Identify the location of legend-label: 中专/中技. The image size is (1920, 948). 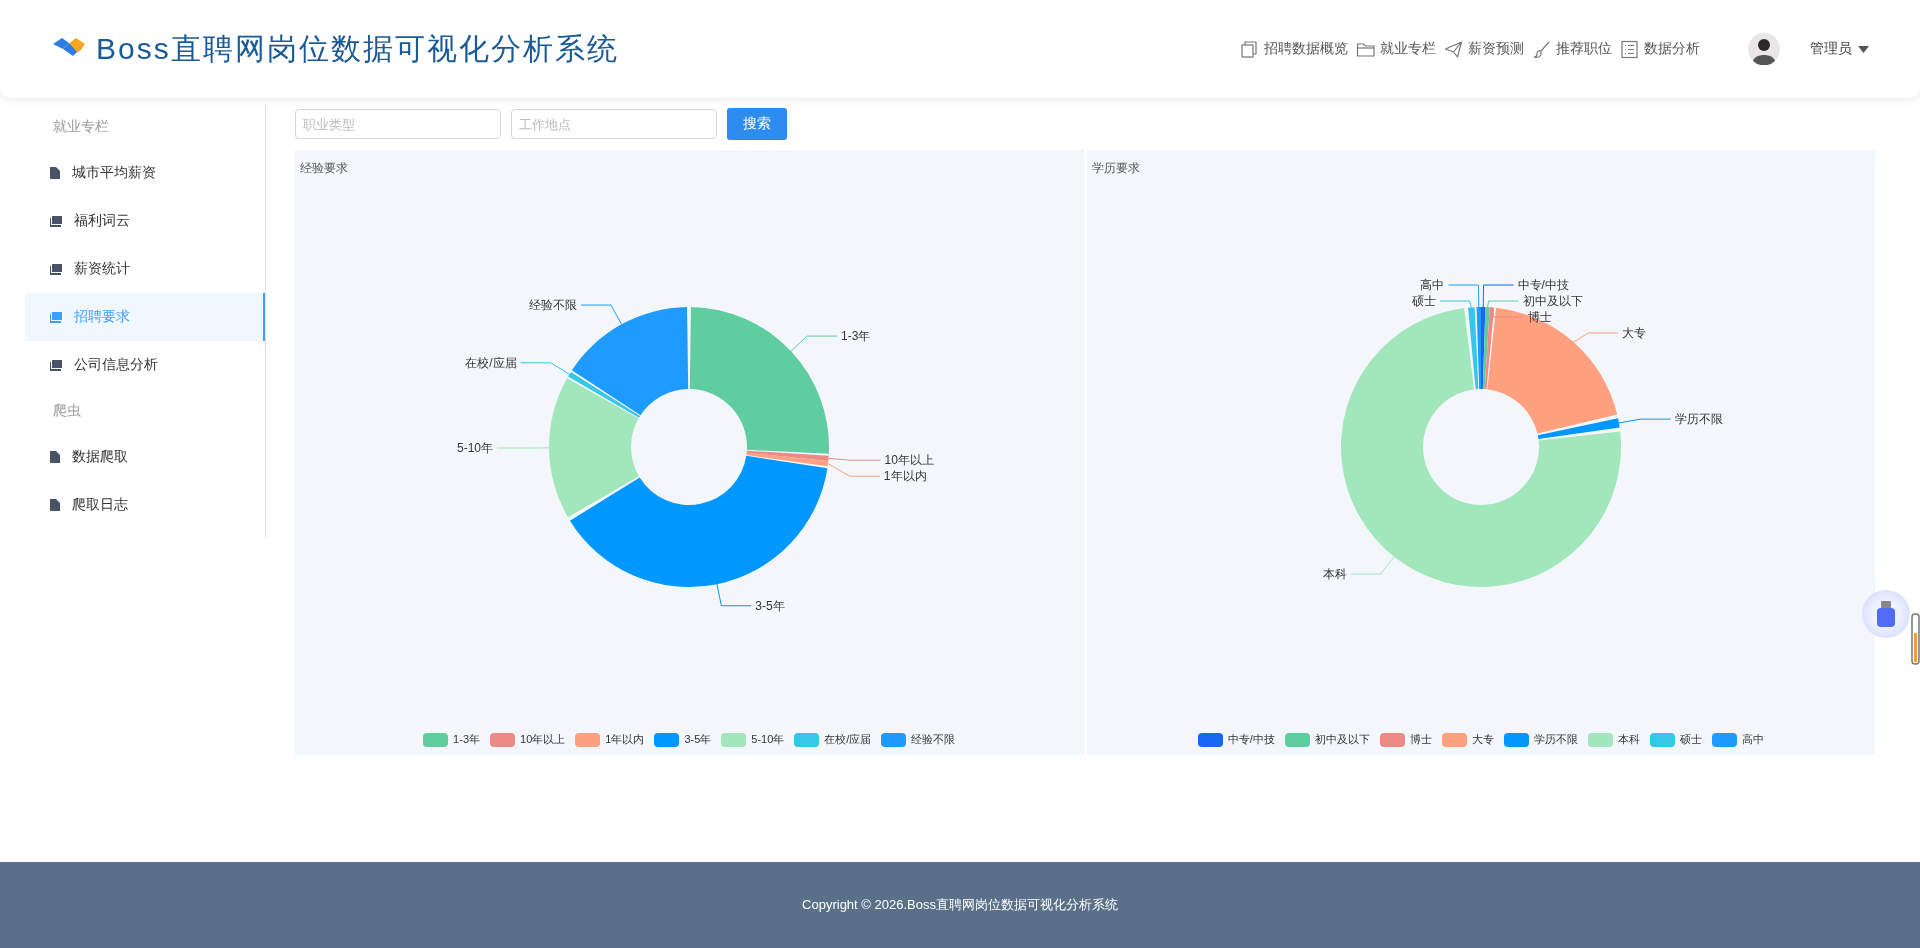
(1251, 739).